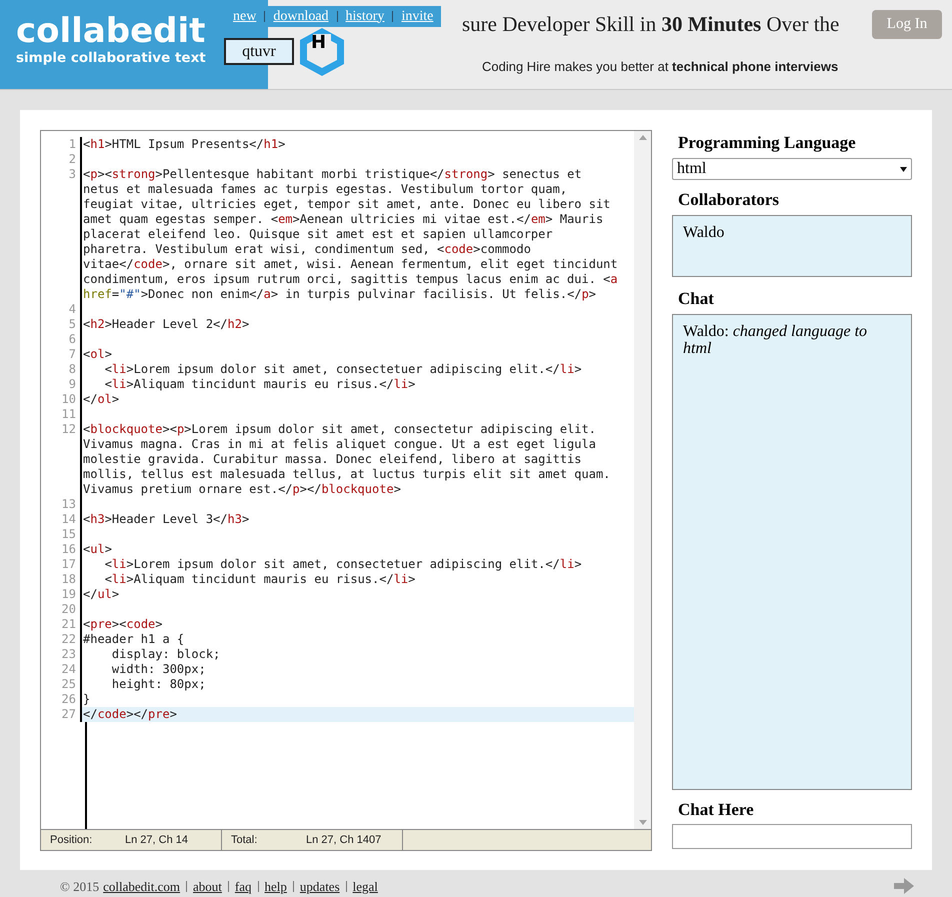 This screenshot has width=952, height=897. Describe the element at coordinates (275, 886) in the screenshot. I see `footer-link: help` at that location.